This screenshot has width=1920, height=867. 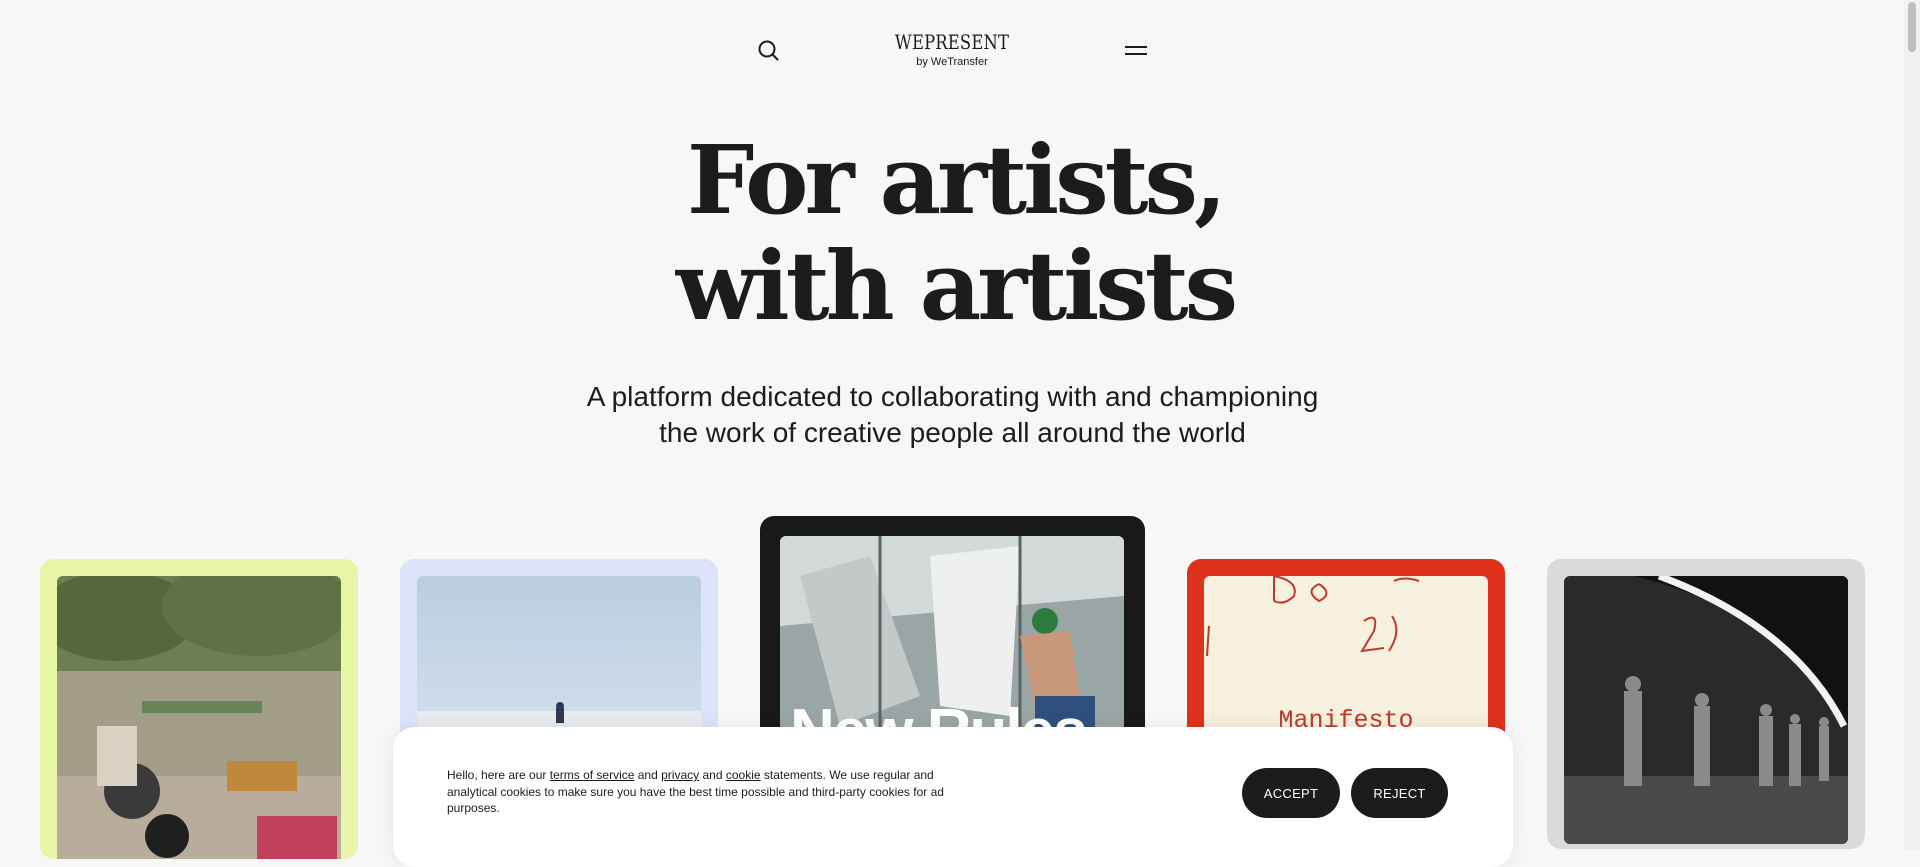 I want to click on street-scene-image, so click(x=199, y=717).